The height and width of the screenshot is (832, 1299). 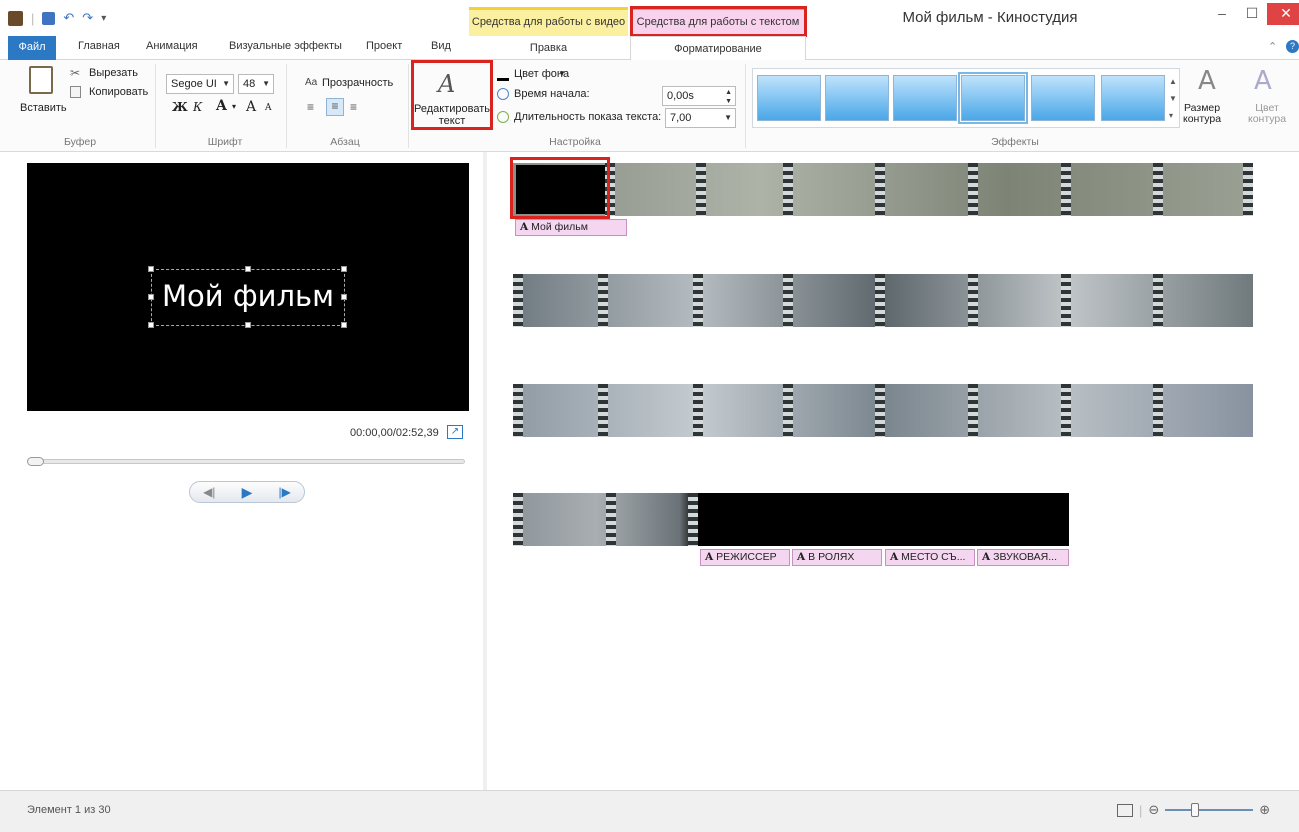 What do you see at coordinates (1195, 810) in the screenshot?
I see `zoom-thumb` at bounding box center [1195, 810].